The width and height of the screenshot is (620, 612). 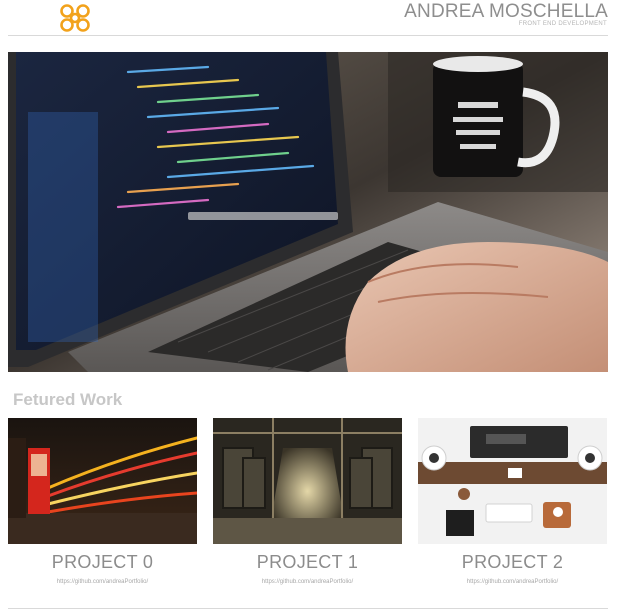 What do you see at coordinates (75, 18) in the screenshot?
I see `logo-icon` at bounding box center [75, 18].